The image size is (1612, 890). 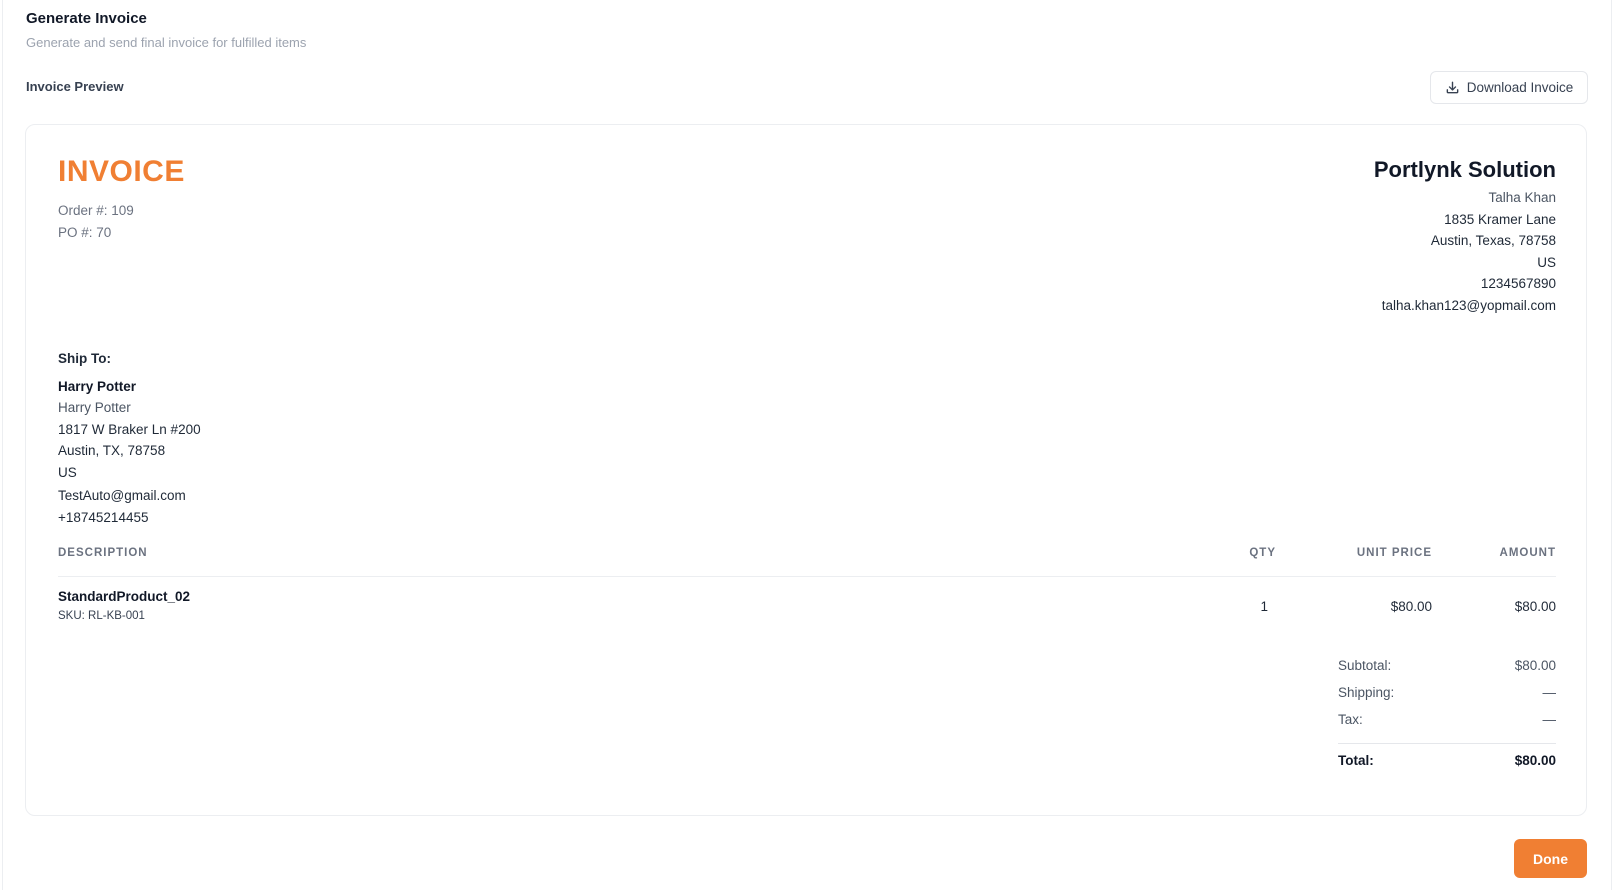 I want to click on ship-to-email: TestAuto@gmail.com, so click(x=122, y=495).